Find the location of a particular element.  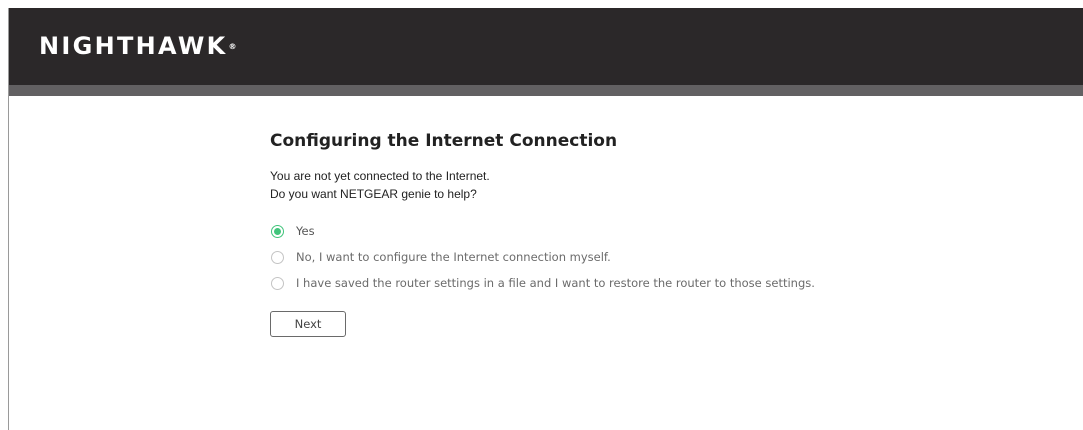

option-yes: Yes is located at coordinates (660, 231).